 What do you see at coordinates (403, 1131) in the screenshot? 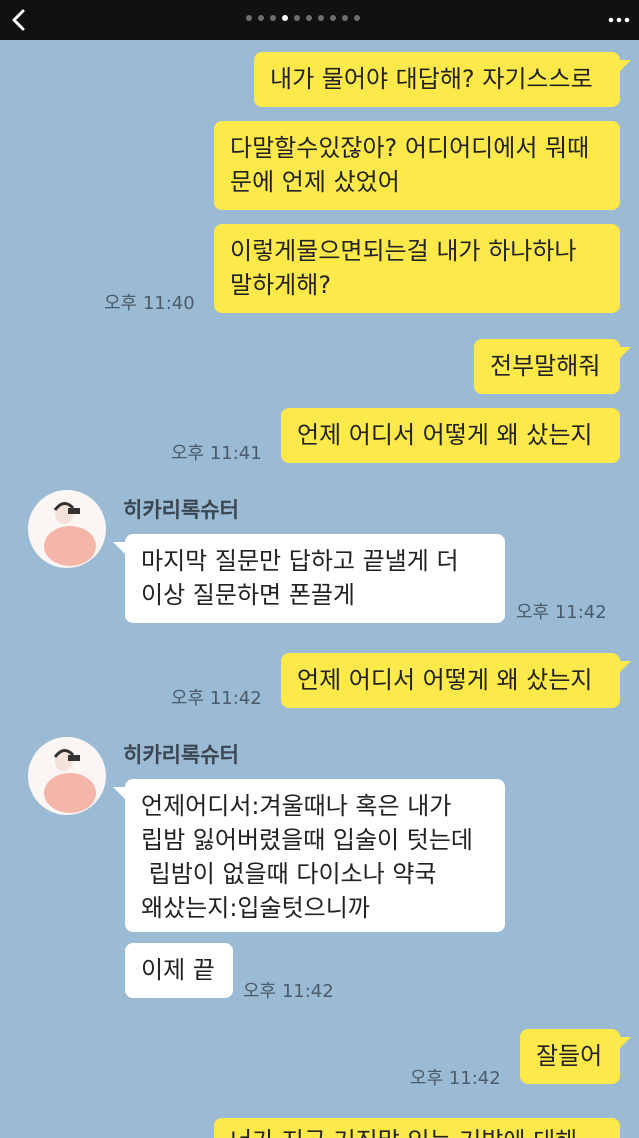
I see `message-text: 너가 지금 거짓말 있는 거발에 대해` at bounding box center [403, 1131].